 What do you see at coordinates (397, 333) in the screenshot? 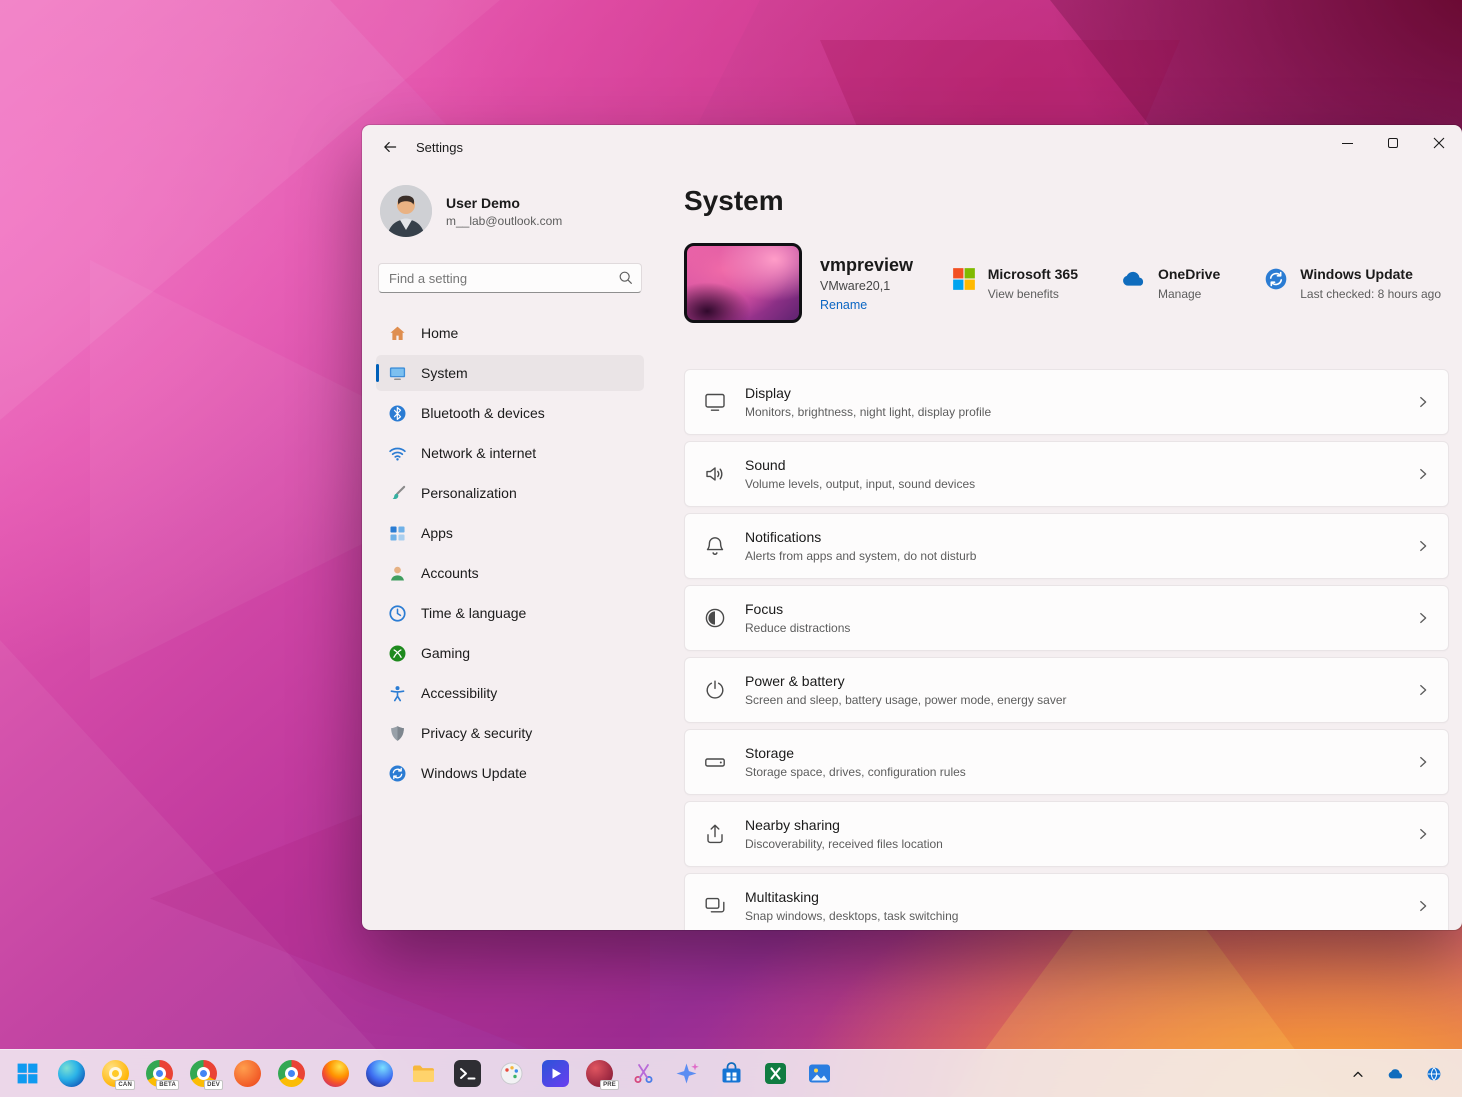
I see `home-icon` at bounding box center [397, 333].